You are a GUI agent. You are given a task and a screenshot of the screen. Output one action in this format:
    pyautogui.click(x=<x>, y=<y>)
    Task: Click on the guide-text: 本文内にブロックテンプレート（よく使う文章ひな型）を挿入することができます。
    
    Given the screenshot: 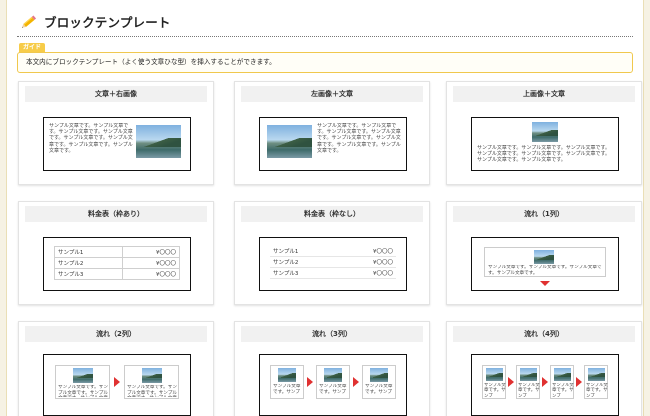 What is the action you would take?
    pyautogui.click(x=151, y=62)
    